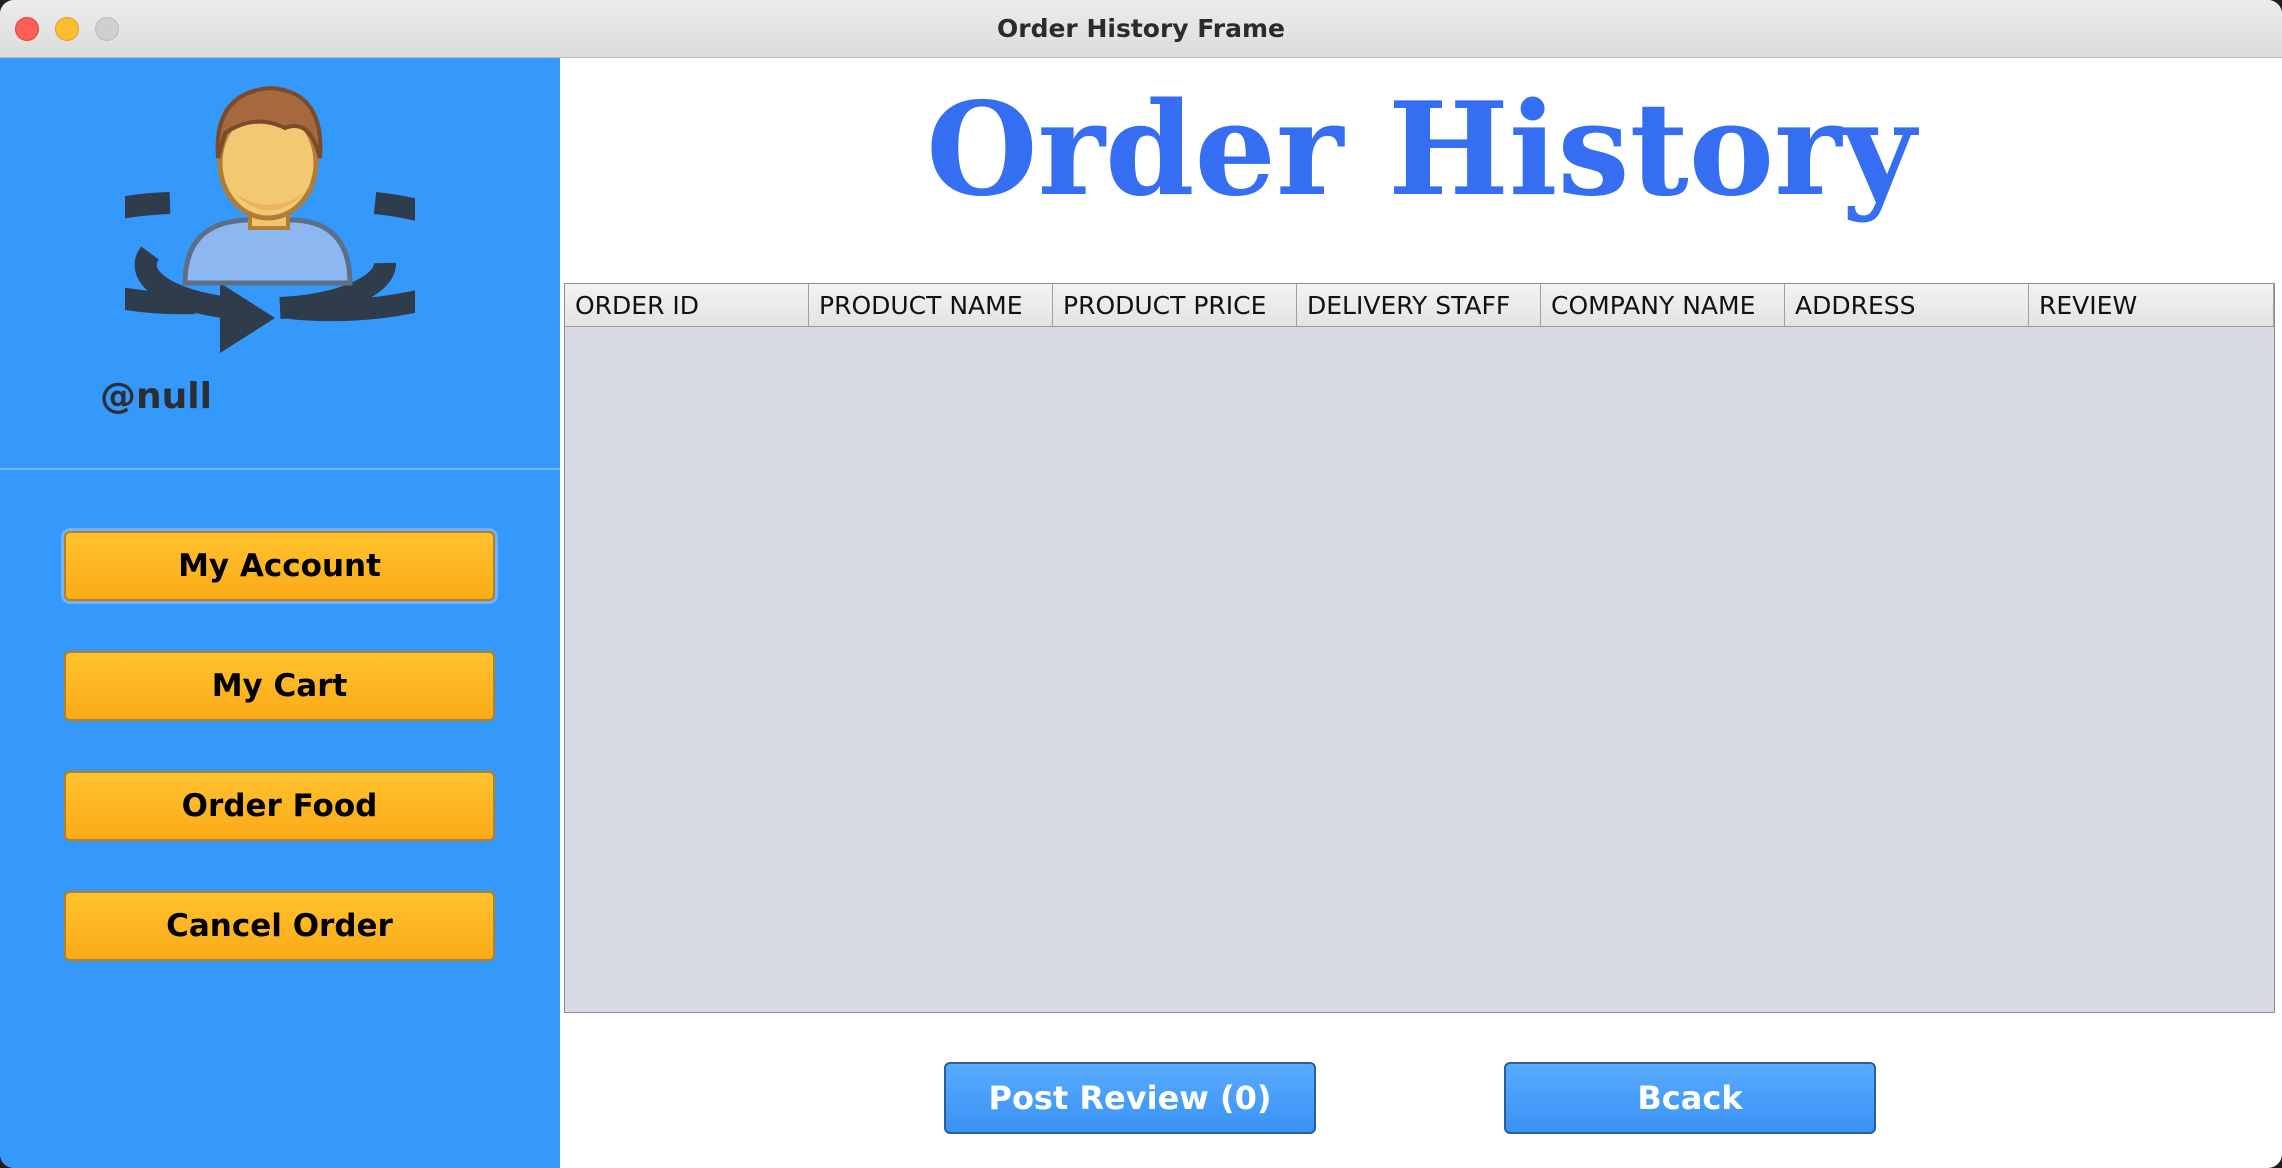 This screenshot has height=1168, width=2282. I want to click on my-cart-button: My Cart, so click(279, 686).